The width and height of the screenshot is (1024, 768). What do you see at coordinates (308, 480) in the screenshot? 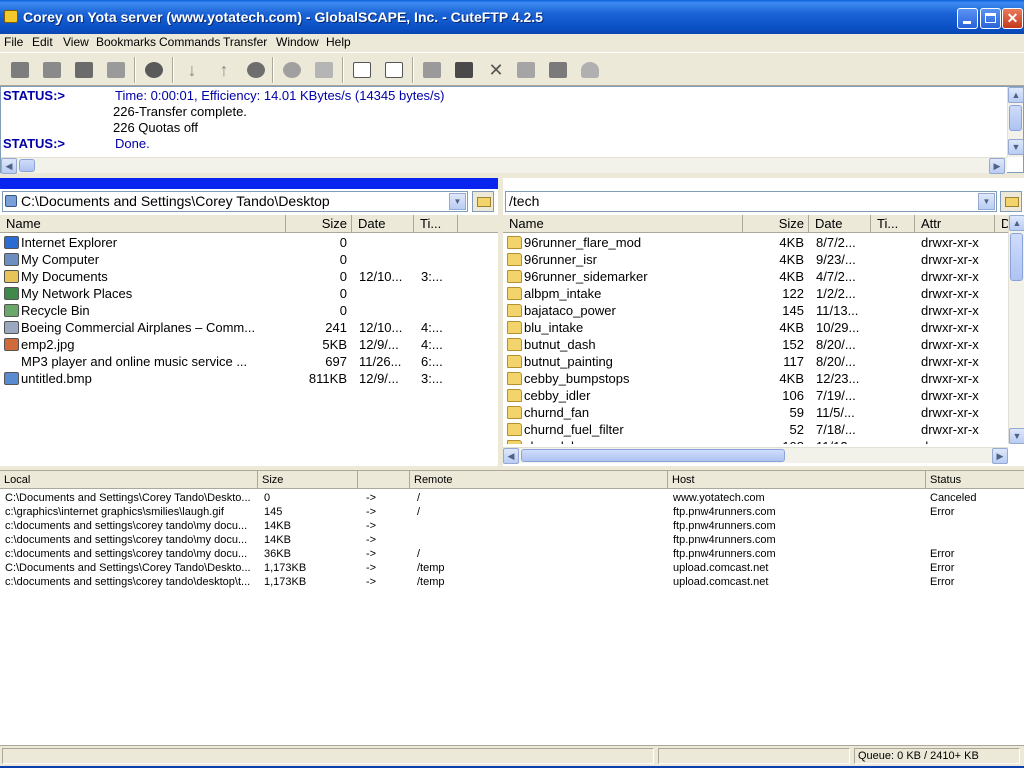
I see `queue-header-size: Size` at bounding box center [308, 480].